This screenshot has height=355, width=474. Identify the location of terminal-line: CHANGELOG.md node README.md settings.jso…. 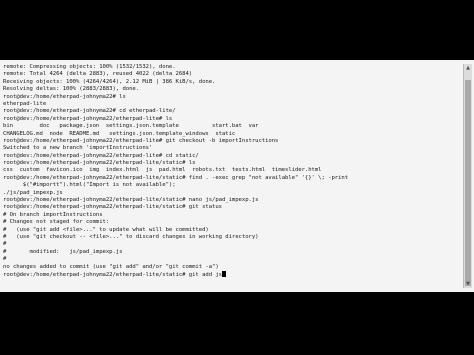
(231, 134).